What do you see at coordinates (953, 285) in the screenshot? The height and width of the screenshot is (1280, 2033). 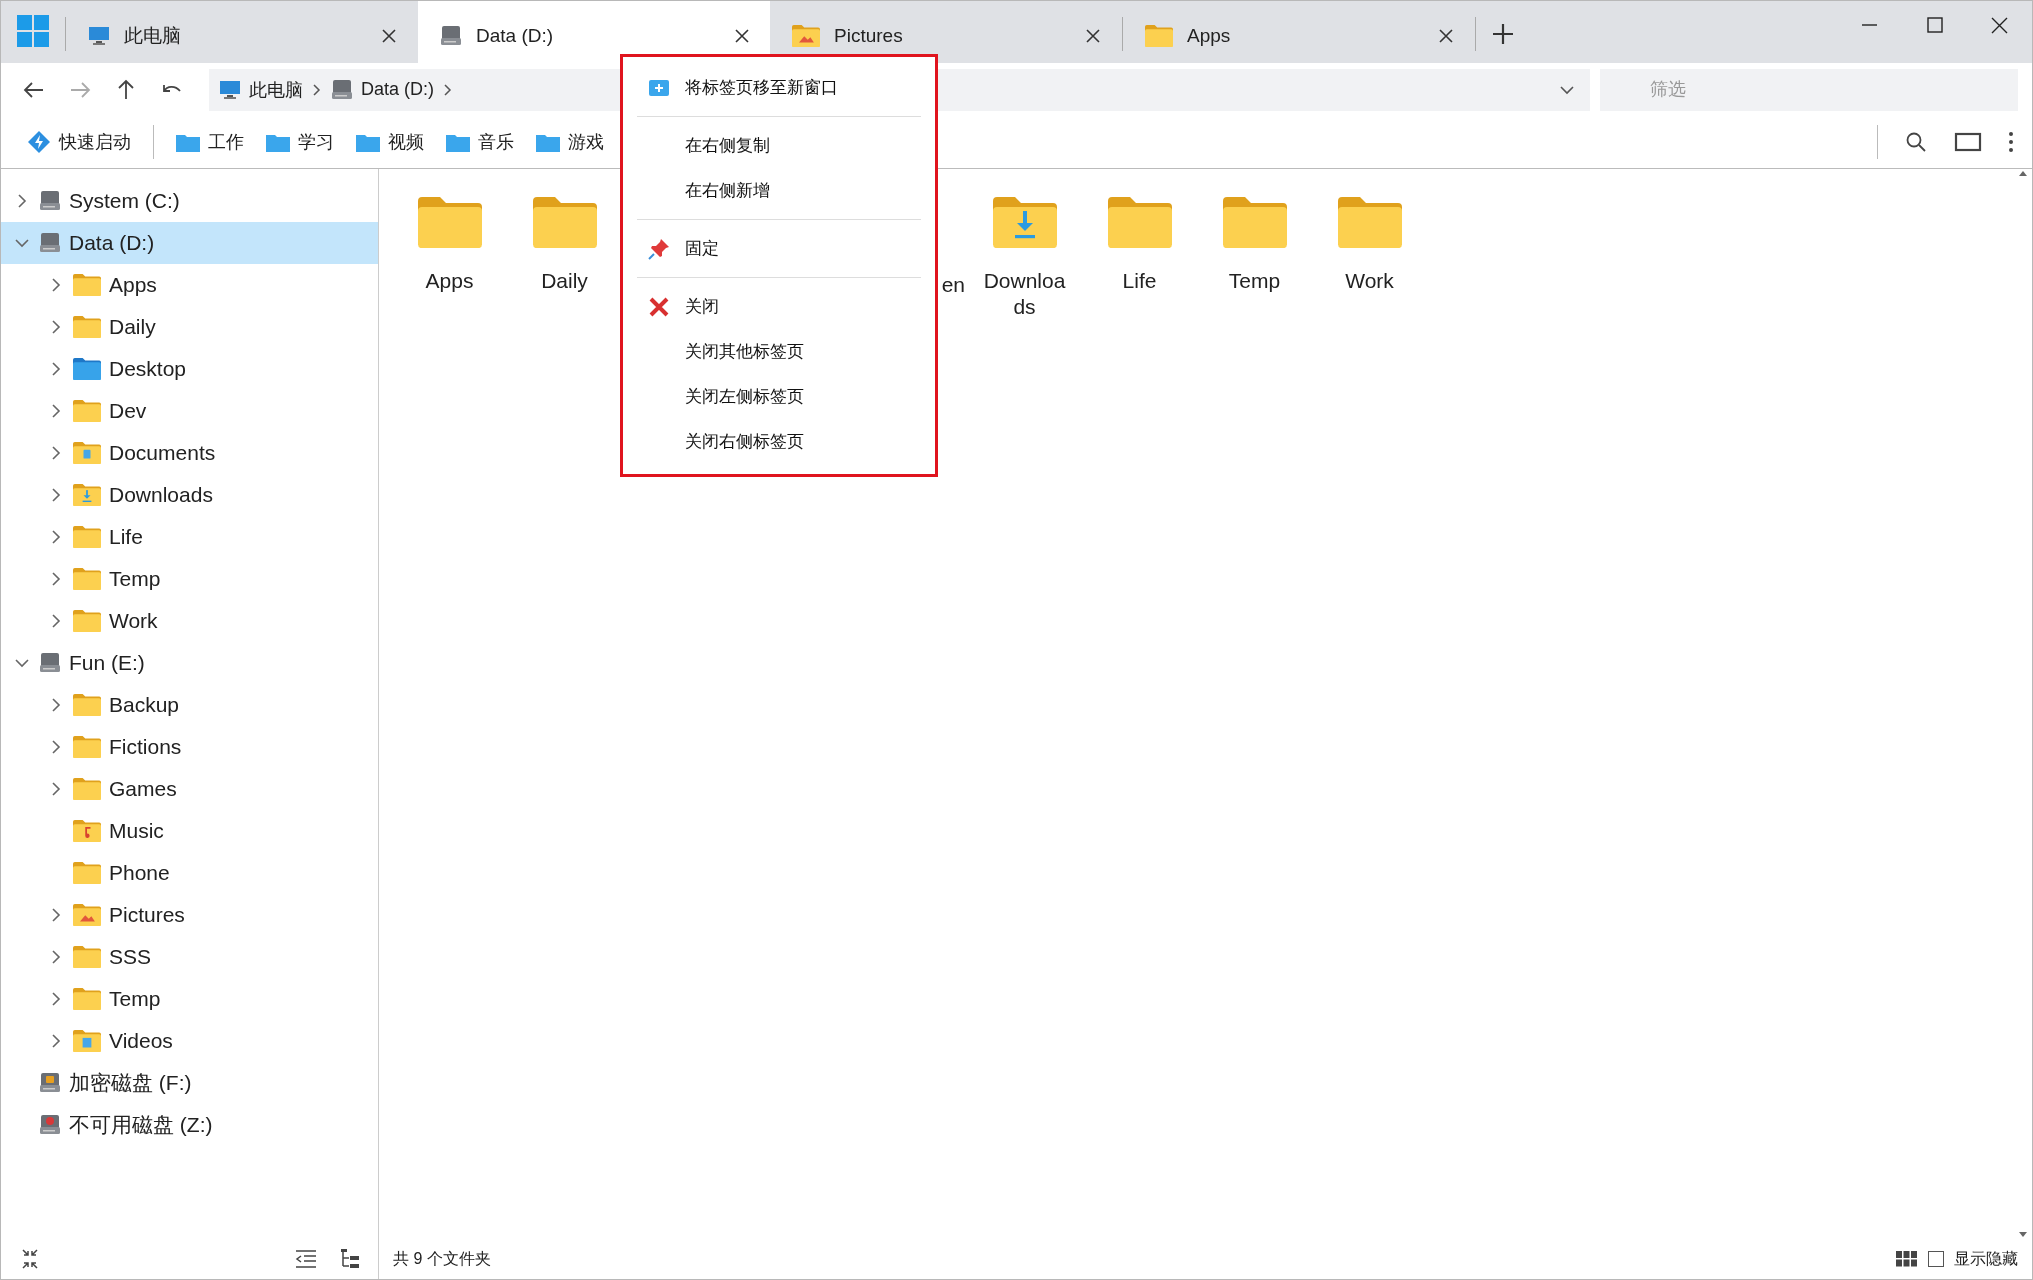 I see `file-name: en` at bounding box center [953, 285].